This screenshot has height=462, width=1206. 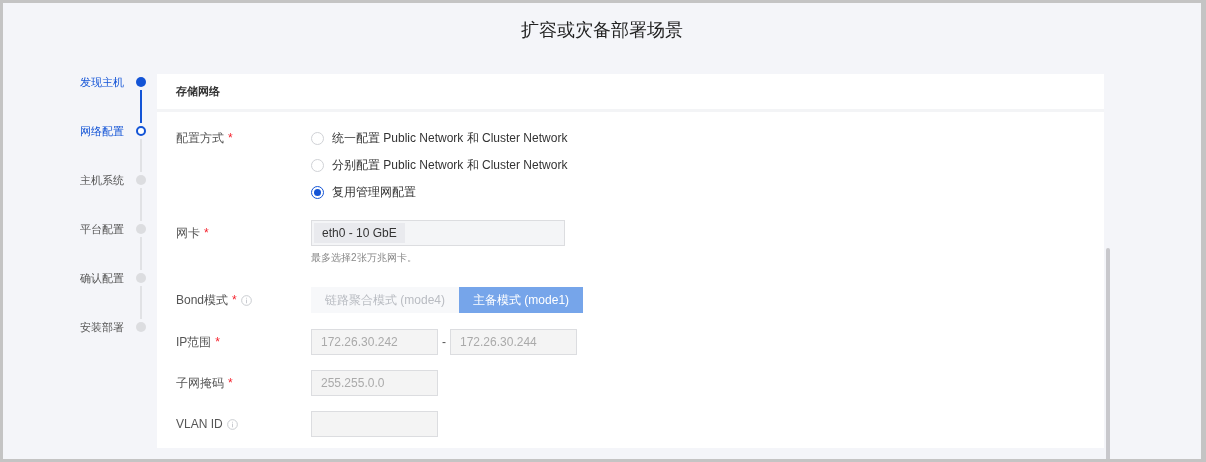 What do you see at coordinates (202, 300) in the screenshot?
I see `field-label: Bond模式` at bounding box center [202, 300].